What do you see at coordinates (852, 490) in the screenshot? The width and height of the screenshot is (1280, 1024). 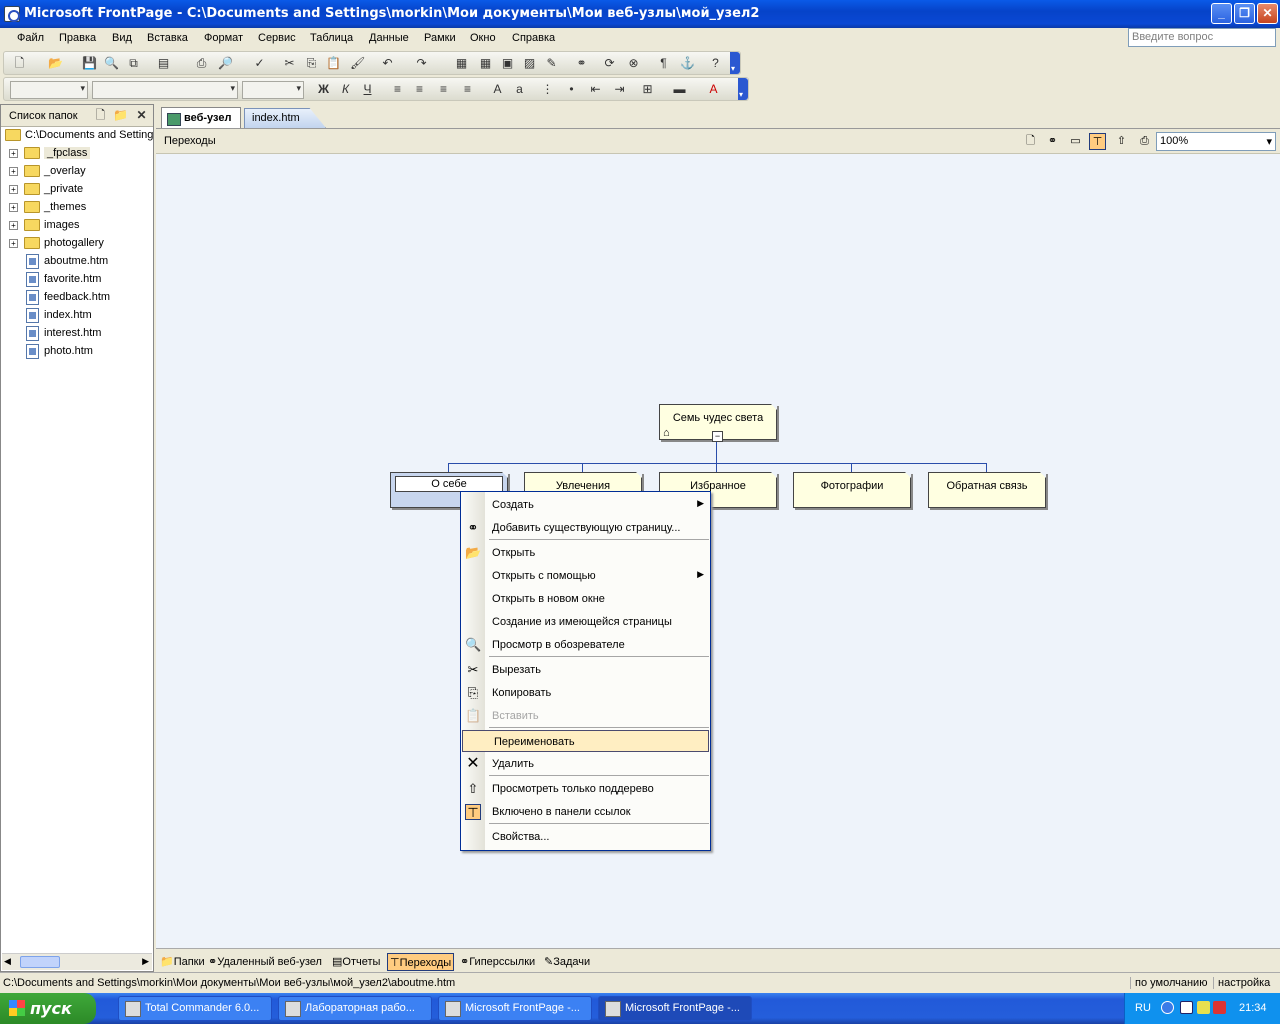 I see `nav-node-photos: Фотографии` at bounding box center [852, 490].